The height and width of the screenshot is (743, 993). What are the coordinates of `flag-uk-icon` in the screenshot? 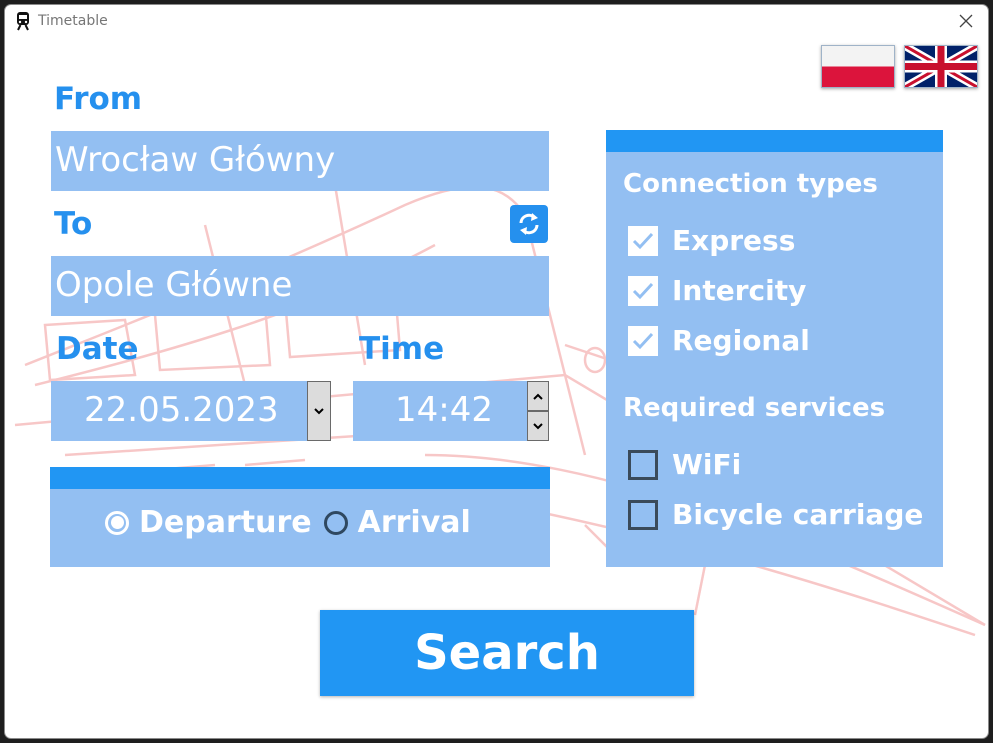 It's located at (941, 66).